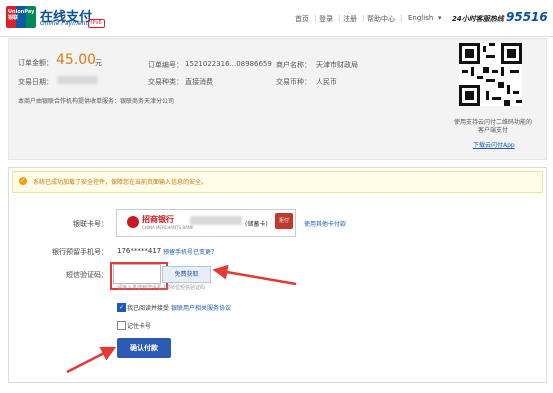 The width and height of the screenshot is (553, 393). What do you see at coordinates (254, 275) in the screenshot?
I see `arrow-to-get-code` at bounding box center [254, 275].